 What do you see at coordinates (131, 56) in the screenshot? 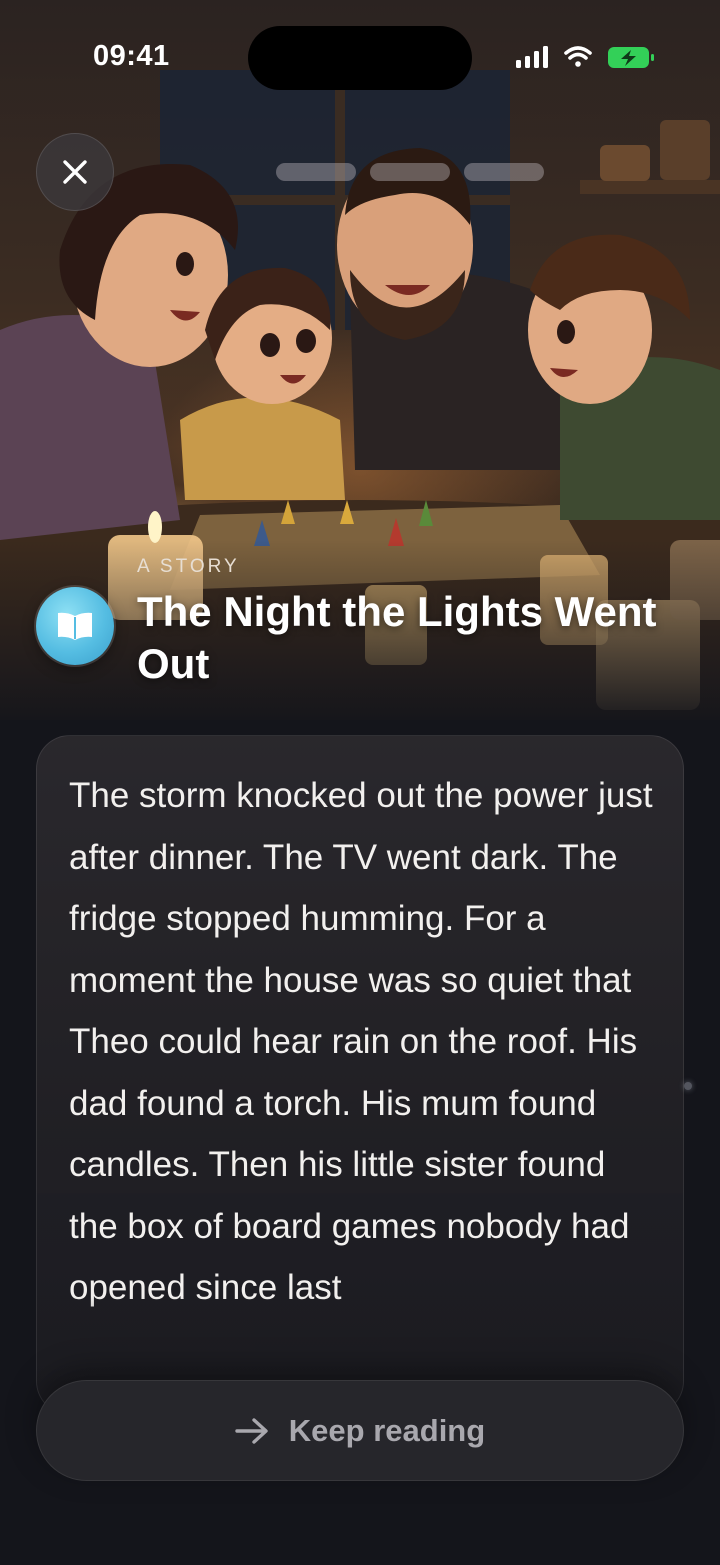
I see `status-time: 09:41` at bounding box center [131, 56].